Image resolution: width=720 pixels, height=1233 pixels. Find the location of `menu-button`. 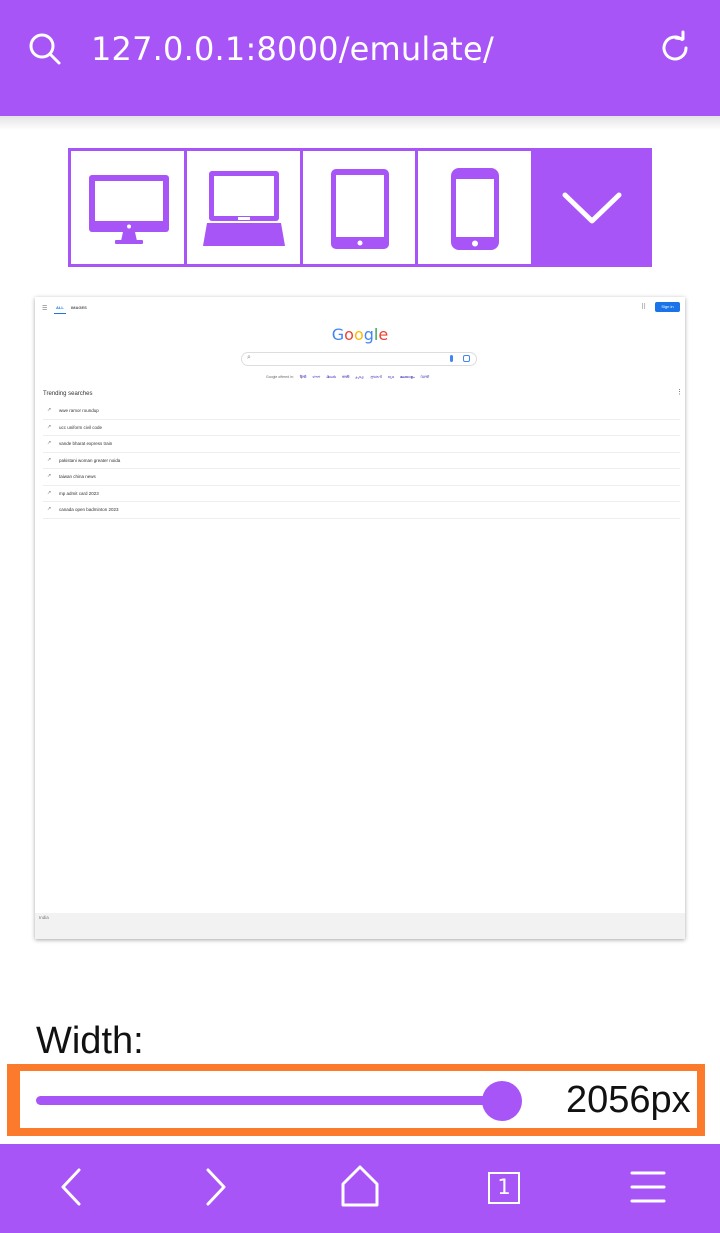

menu-button is located at coordinates (648, 1187).